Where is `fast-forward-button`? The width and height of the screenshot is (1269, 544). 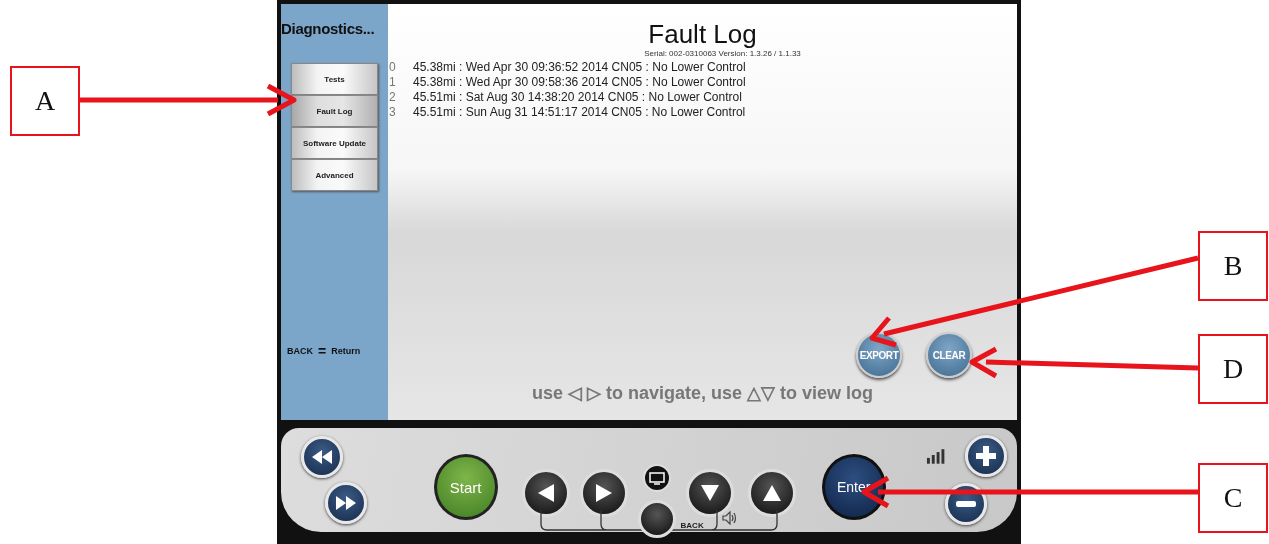 fast-forward-button is located at coordinates (346, 503).